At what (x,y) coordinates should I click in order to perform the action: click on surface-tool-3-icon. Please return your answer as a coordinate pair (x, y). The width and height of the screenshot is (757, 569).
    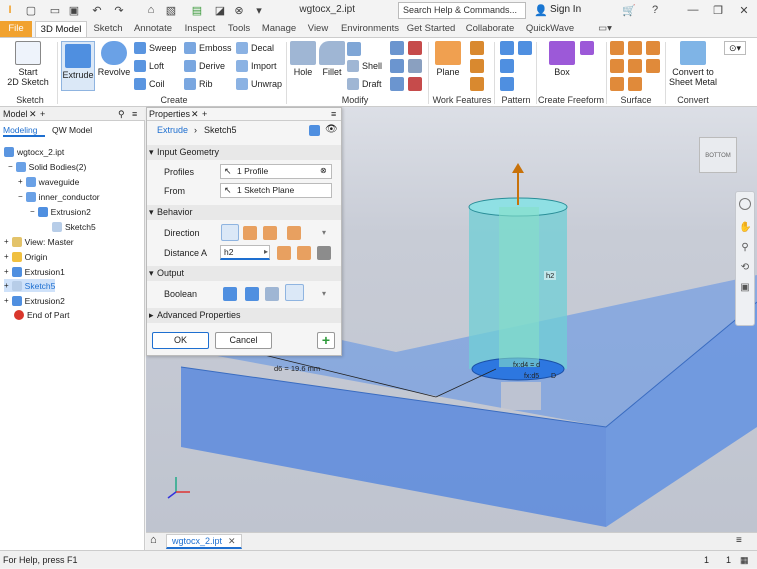
    Looking at the image, I should click on (617, 84).